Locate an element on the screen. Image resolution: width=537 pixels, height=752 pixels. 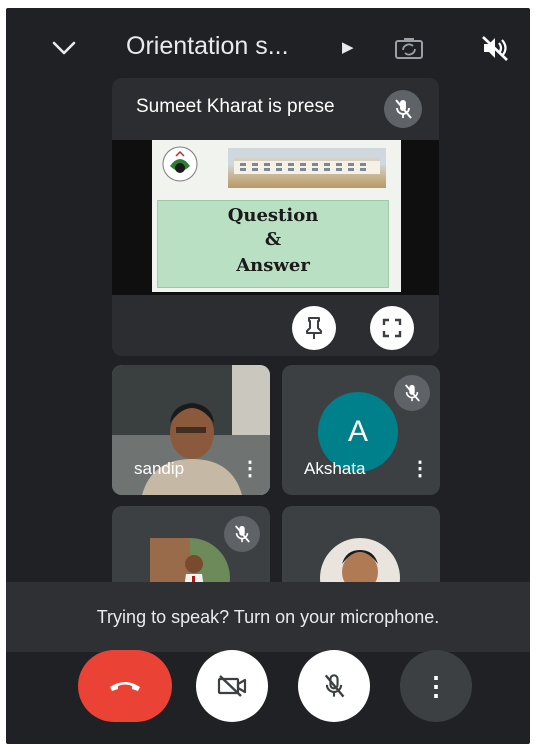
participant-name: Akshata is located at coordinates (335, 468).